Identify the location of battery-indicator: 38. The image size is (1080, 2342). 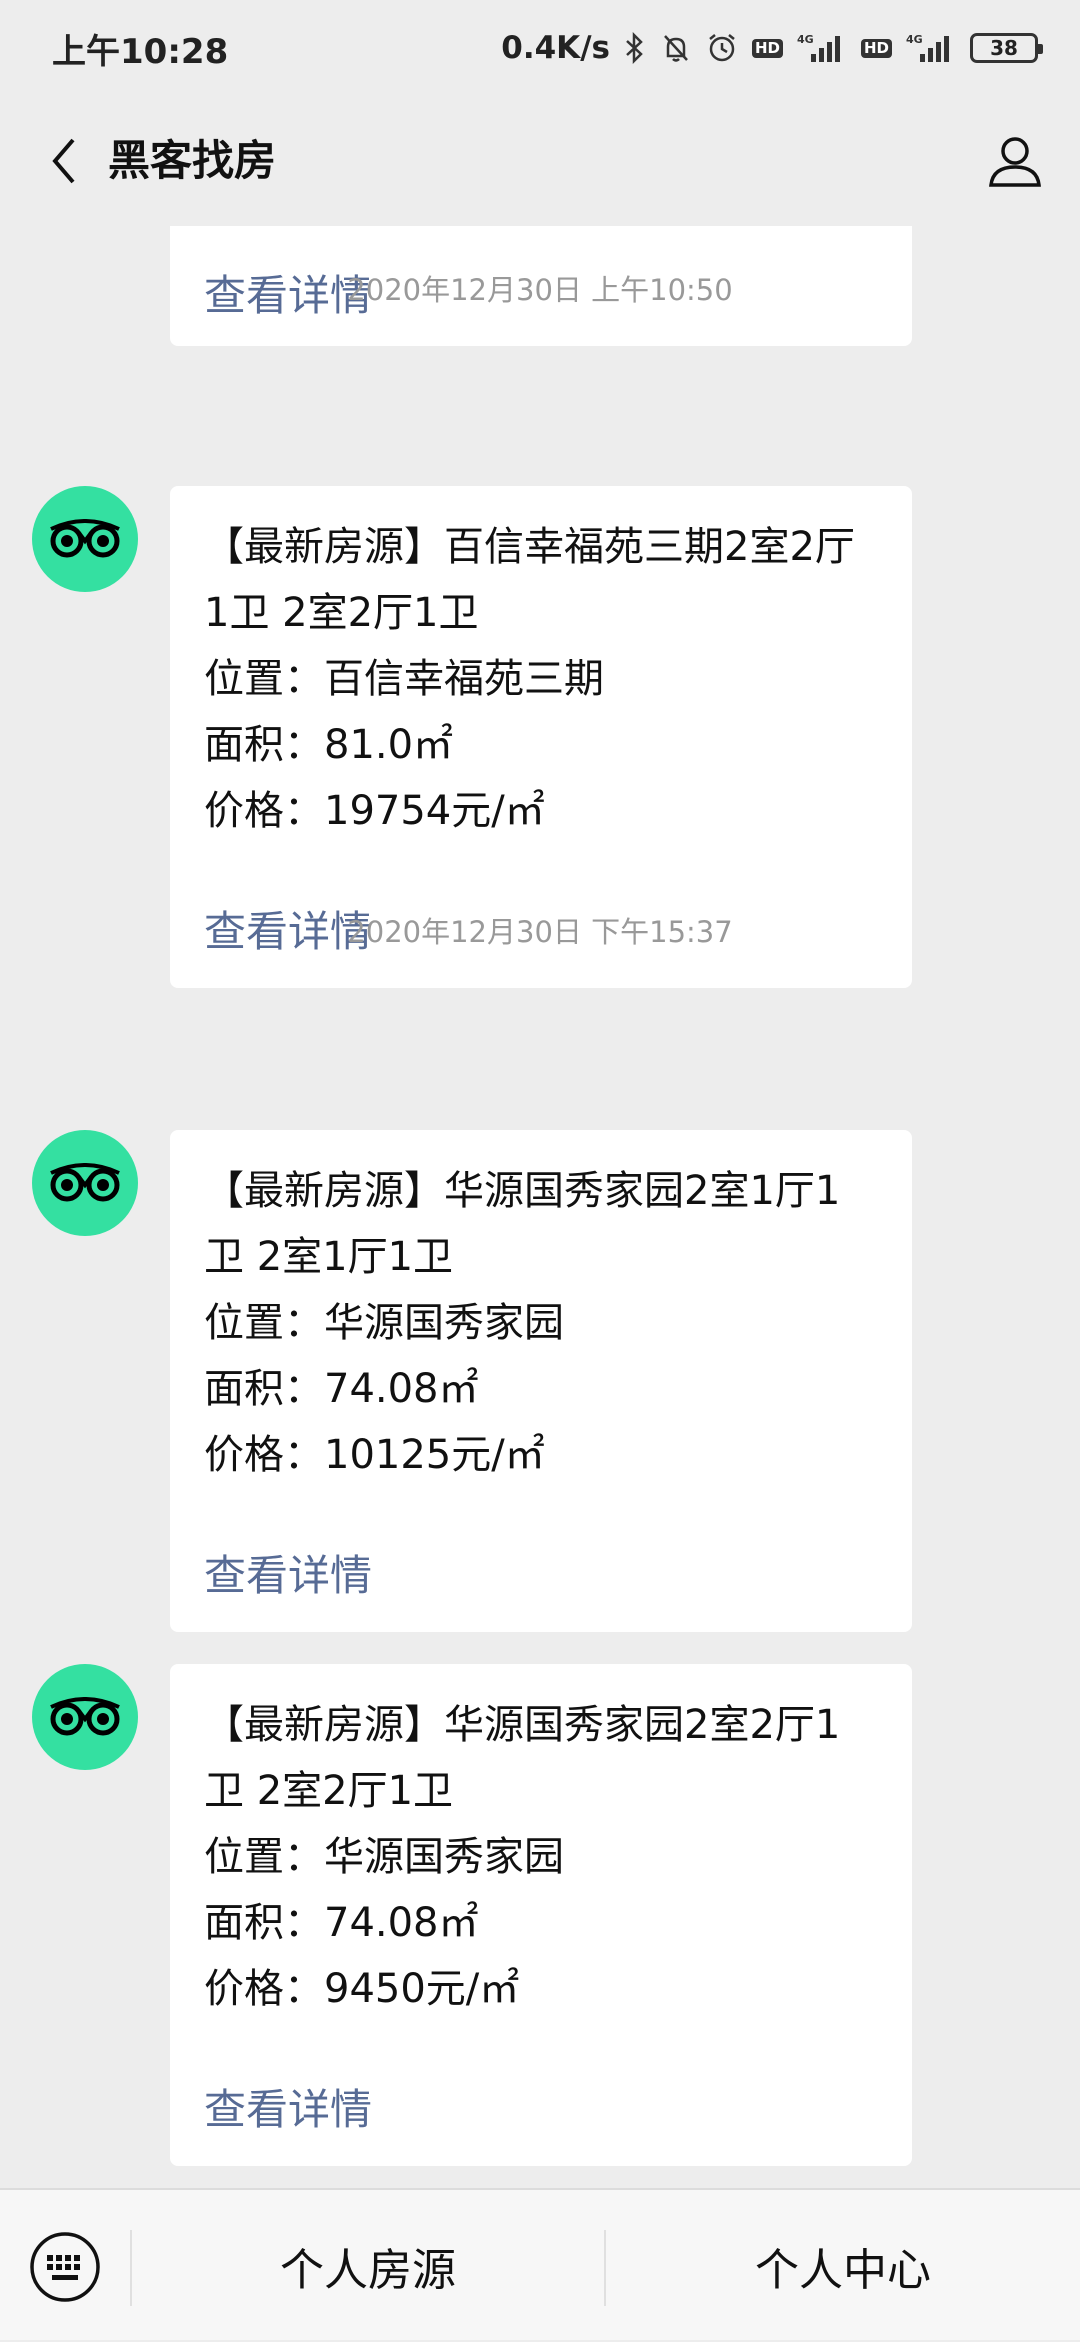
(1006, 48).